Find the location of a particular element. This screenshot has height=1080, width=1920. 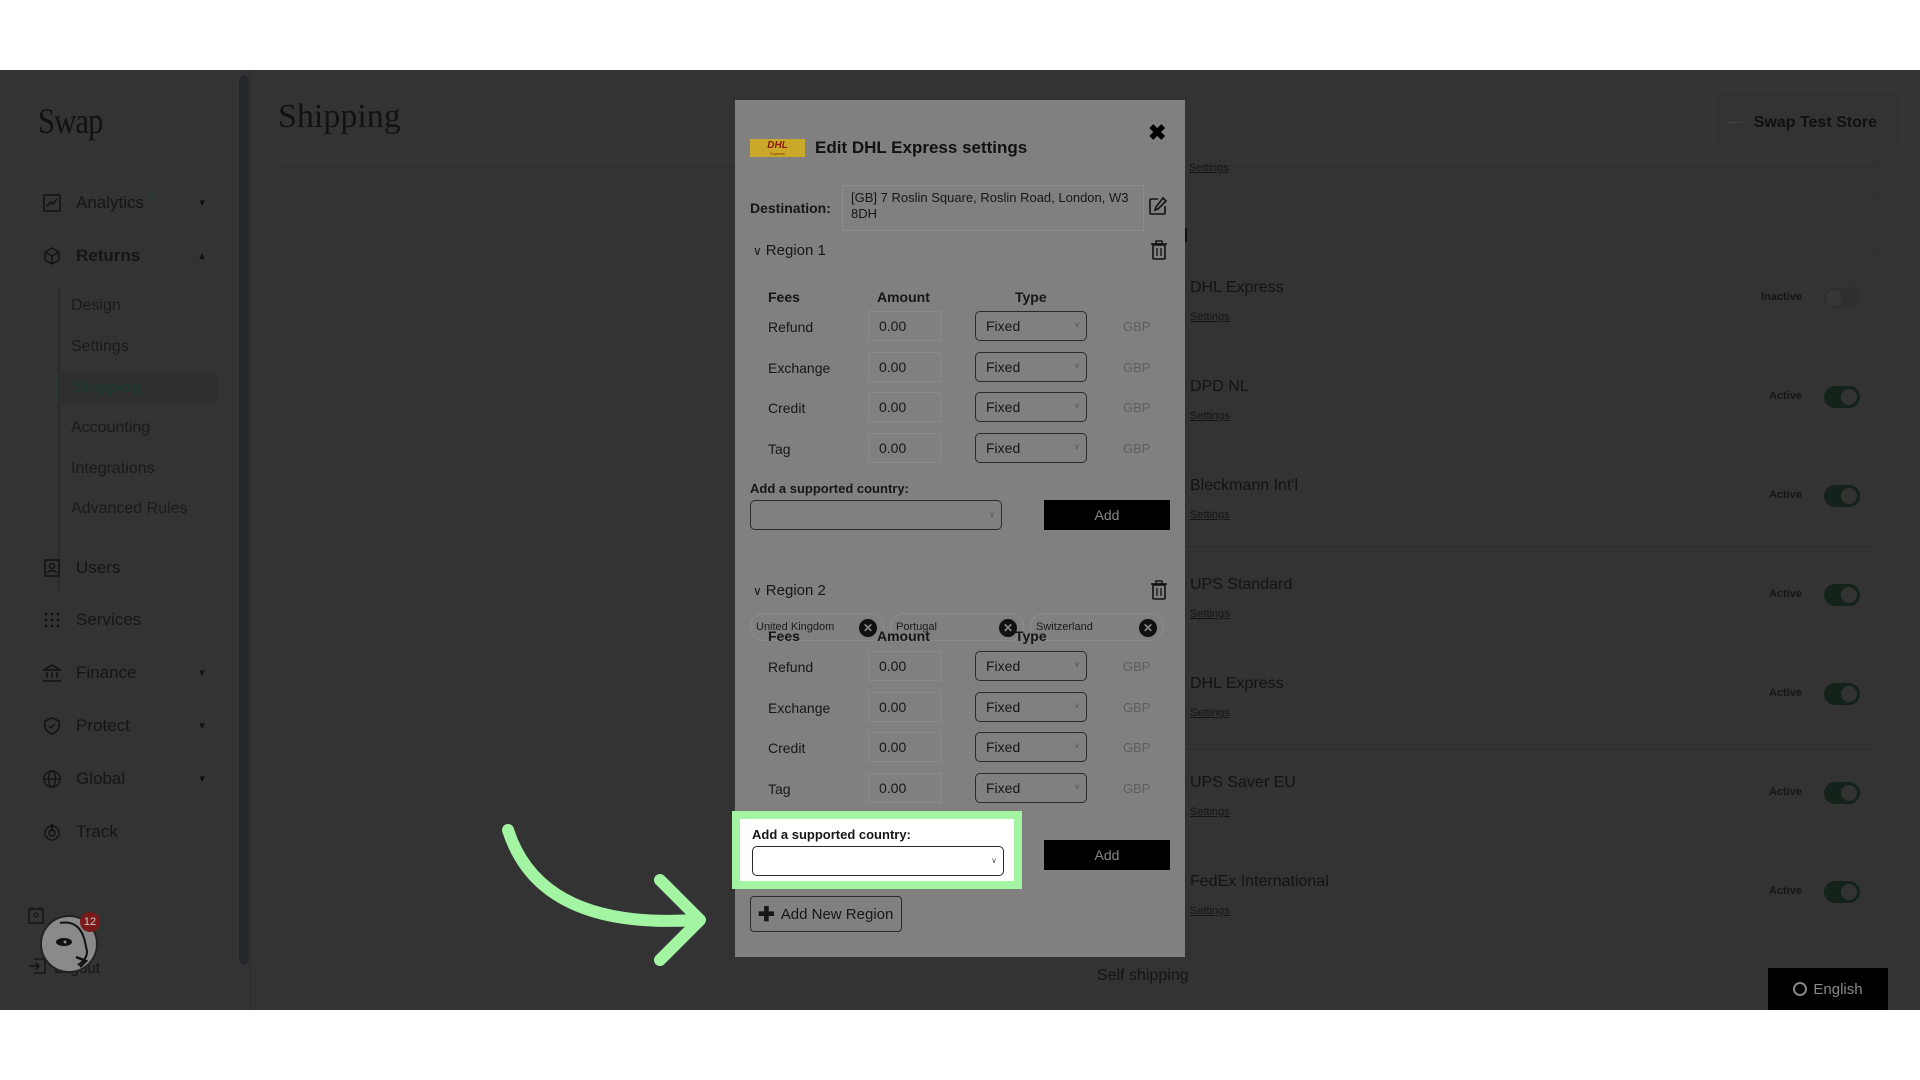

sidebar-scrollbar is located at coordinates (244, 520).